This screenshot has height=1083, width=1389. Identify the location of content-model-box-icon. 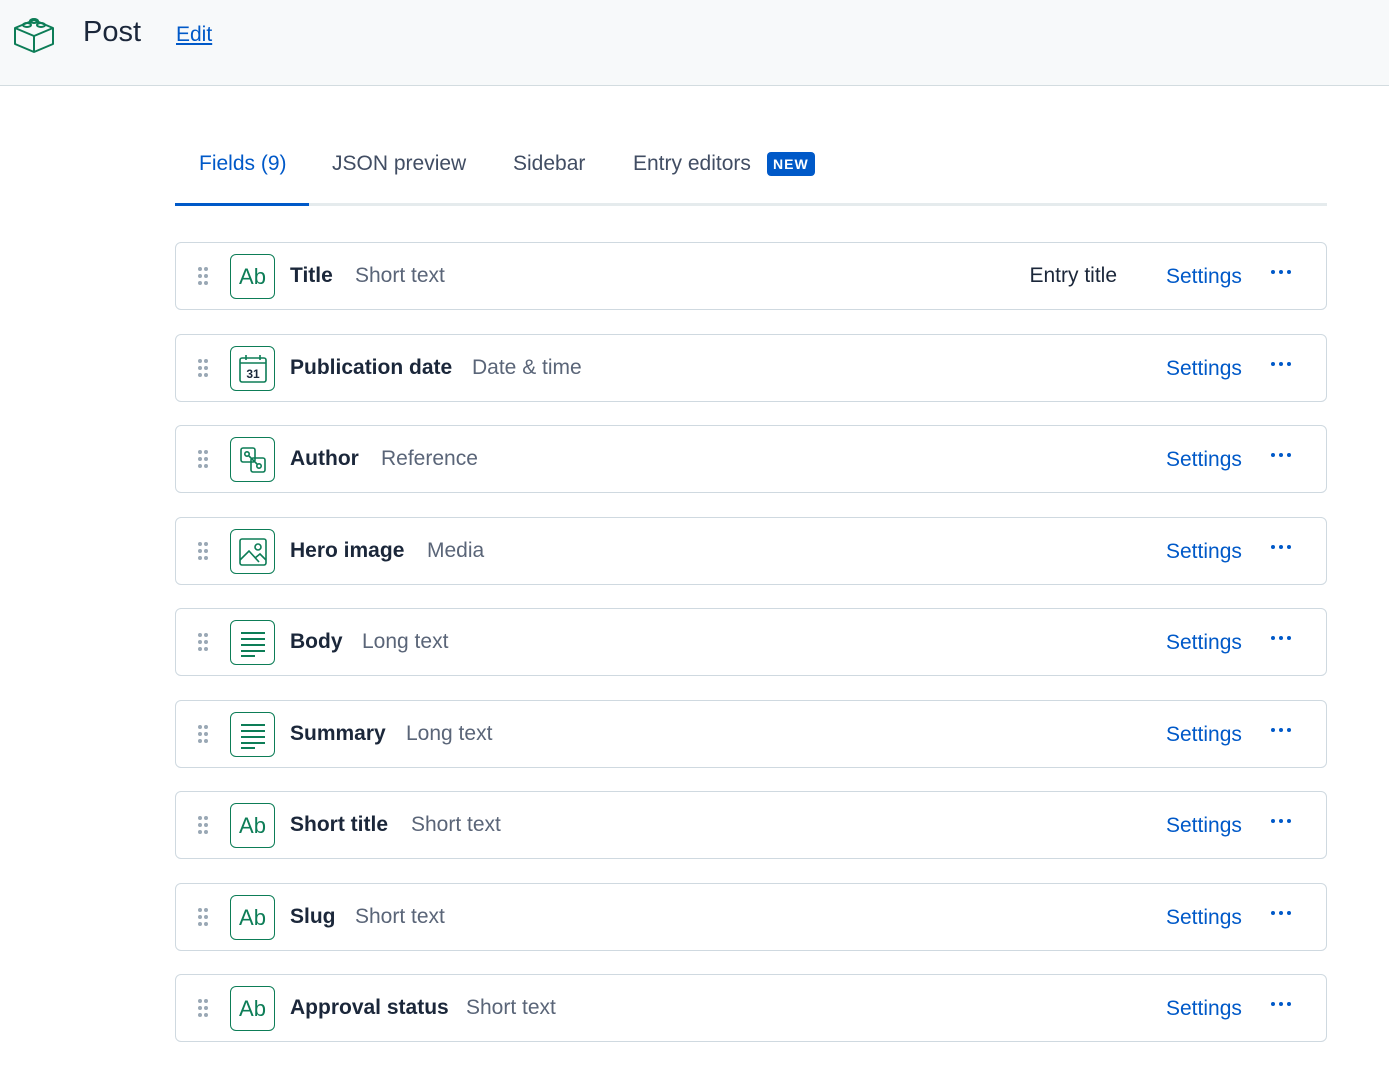
(34, 35).